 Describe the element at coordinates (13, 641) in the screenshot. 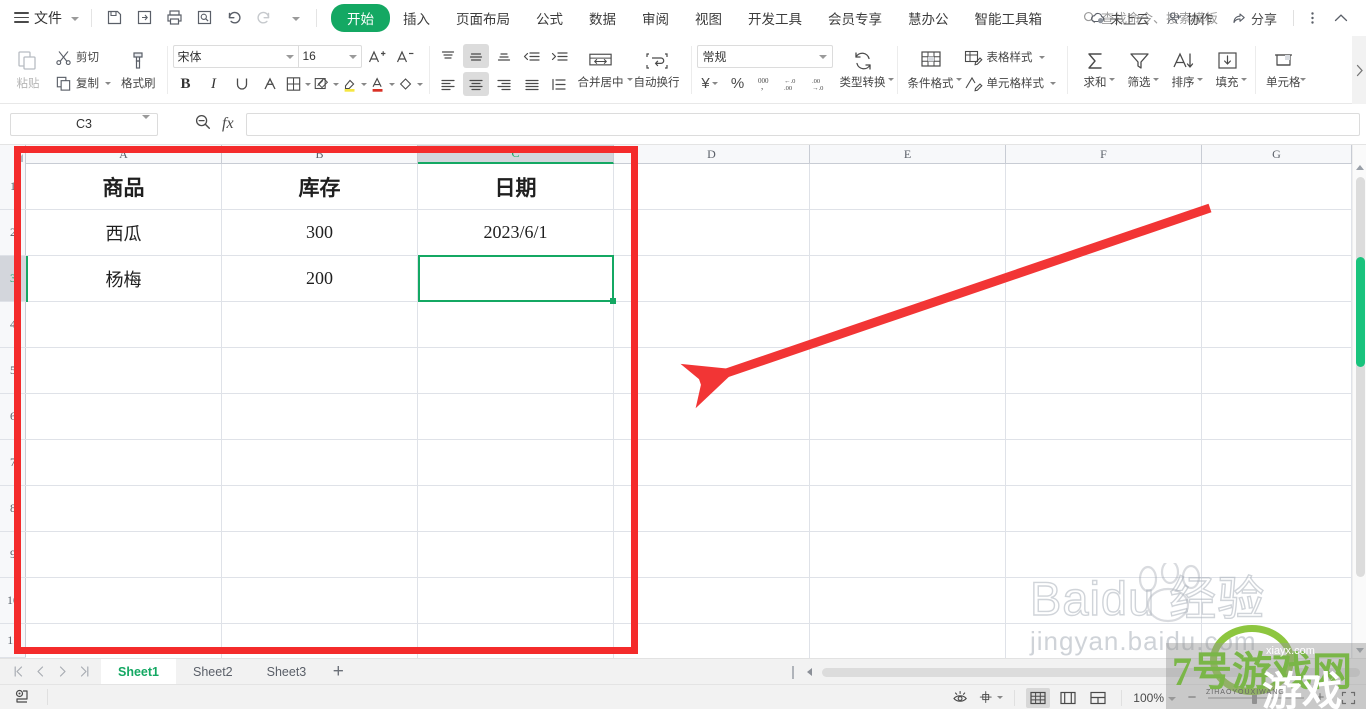

I see `row-header-11: 11` at that location.